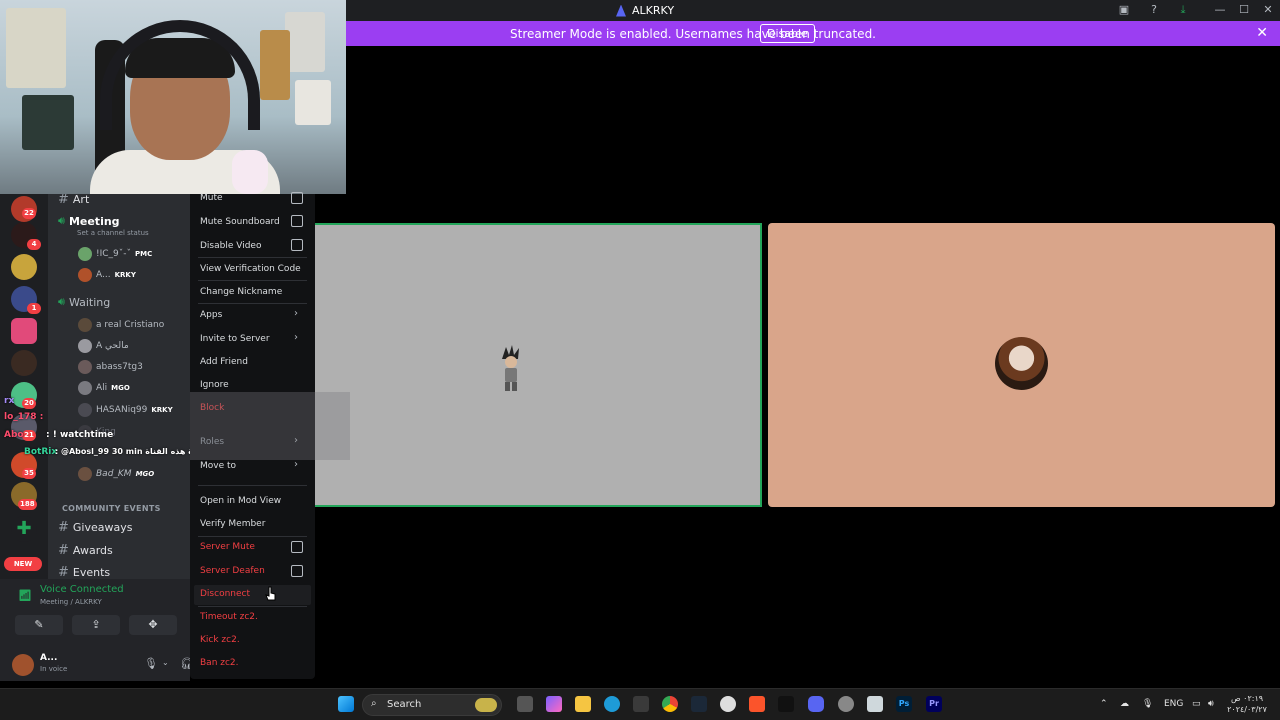 This screenshot has width=1280, height=720. What do you see at coordinates (73, 200) in the screenshot?
I see `channel-art: # Art` at bounding box center [73, 200].